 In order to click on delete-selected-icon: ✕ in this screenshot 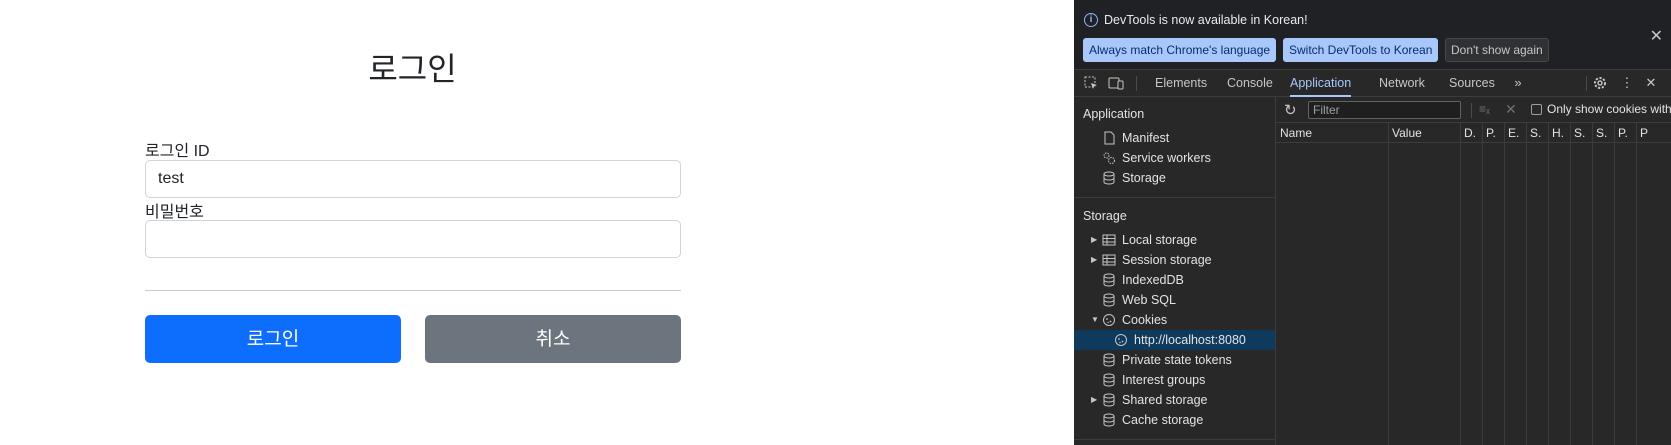, I will do `click(1511, 109)`.